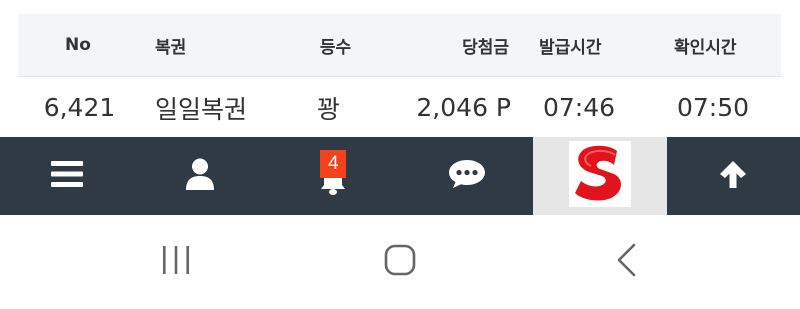 The height and width of the screenshot is (309, 800). Describe the element at coordinates (335, 47) in the screenshot. I see `col-rank: 등수` at that location.